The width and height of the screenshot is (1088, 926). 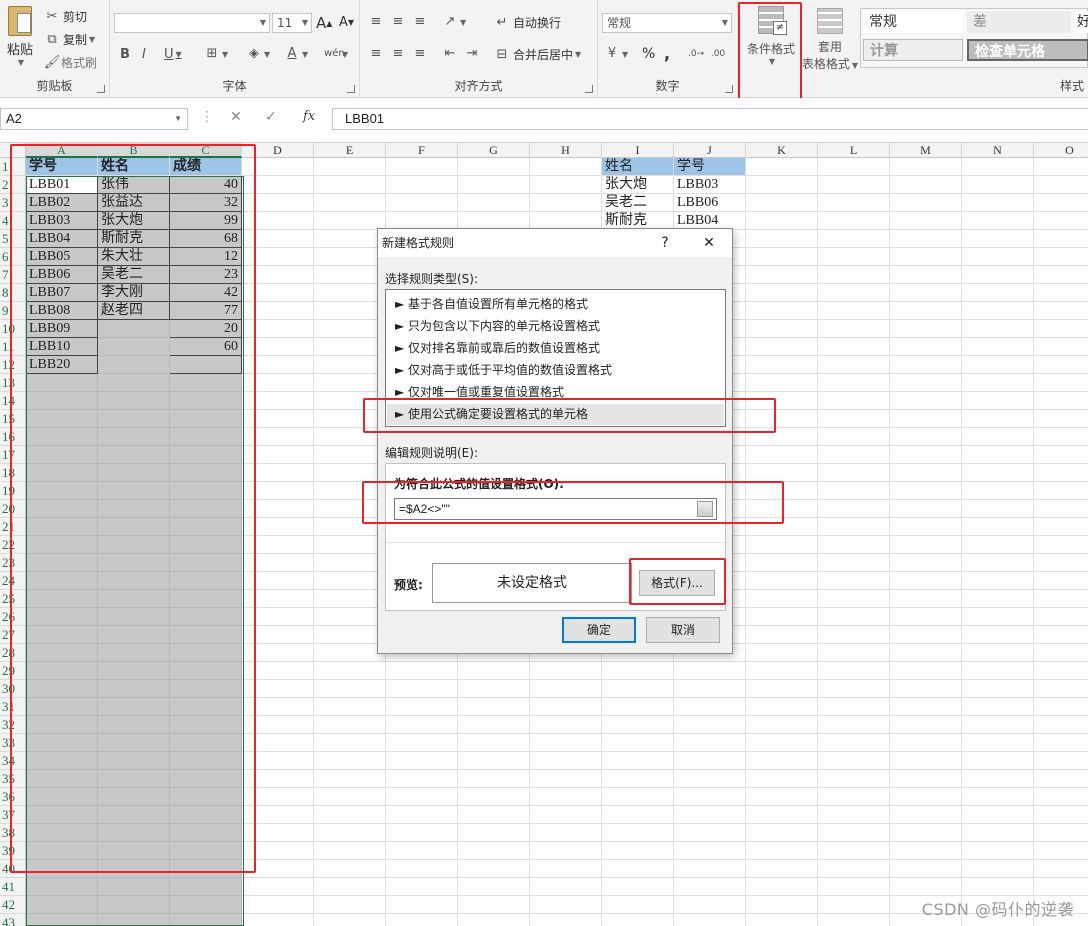 What do you see at coordinates (13, 653) in the screenshot?
I see `row-header: 28` at bounding box center [13, 653].